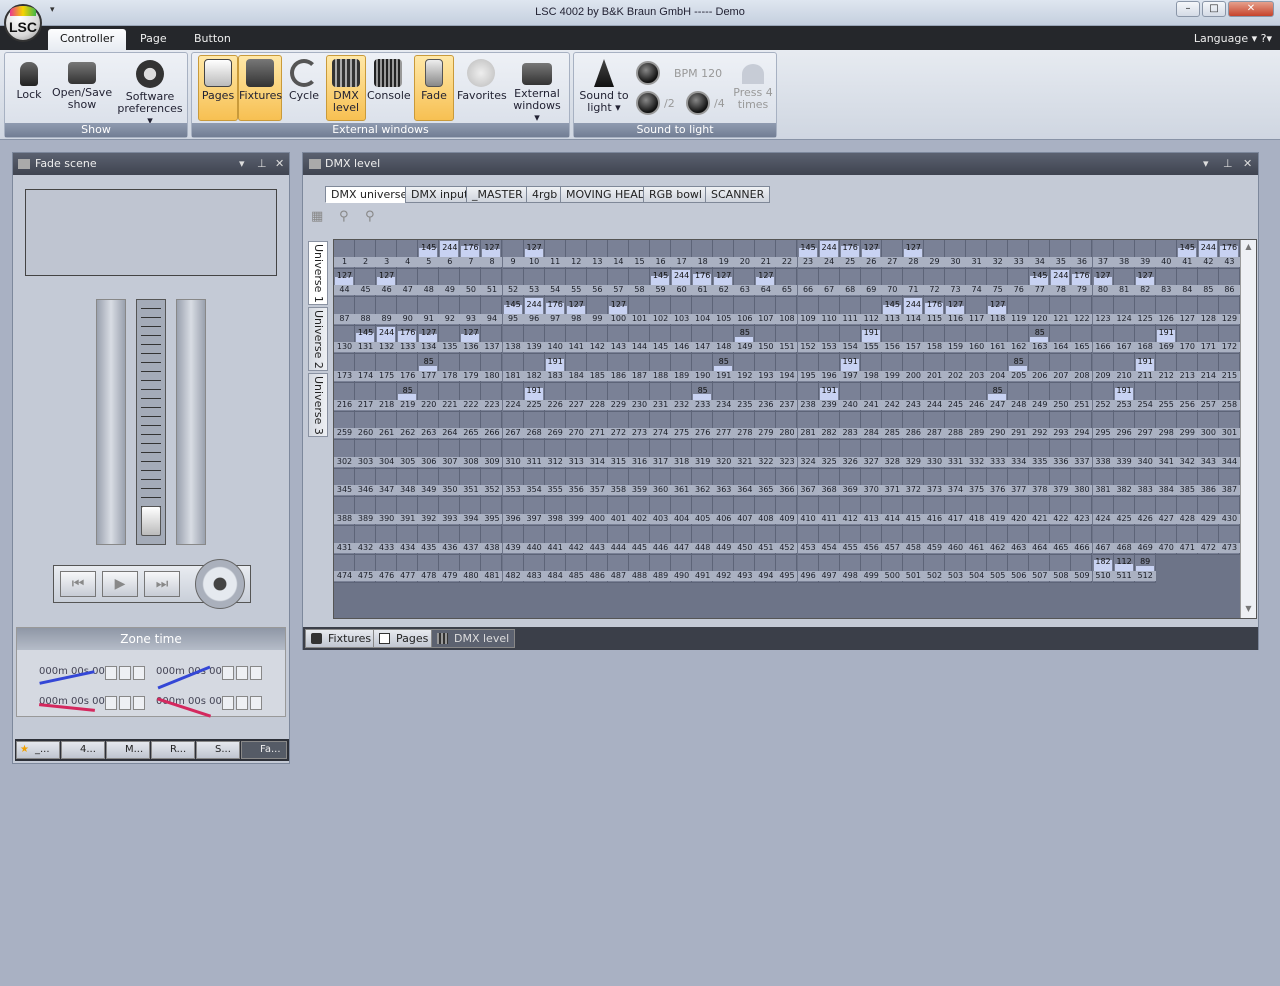 The height and width of the screenshot is (986, 1280). What do you see at coordinates (1019, 311) in the screenshot?
I see `channel-cell: 119` at bounding box center [1019, 311].